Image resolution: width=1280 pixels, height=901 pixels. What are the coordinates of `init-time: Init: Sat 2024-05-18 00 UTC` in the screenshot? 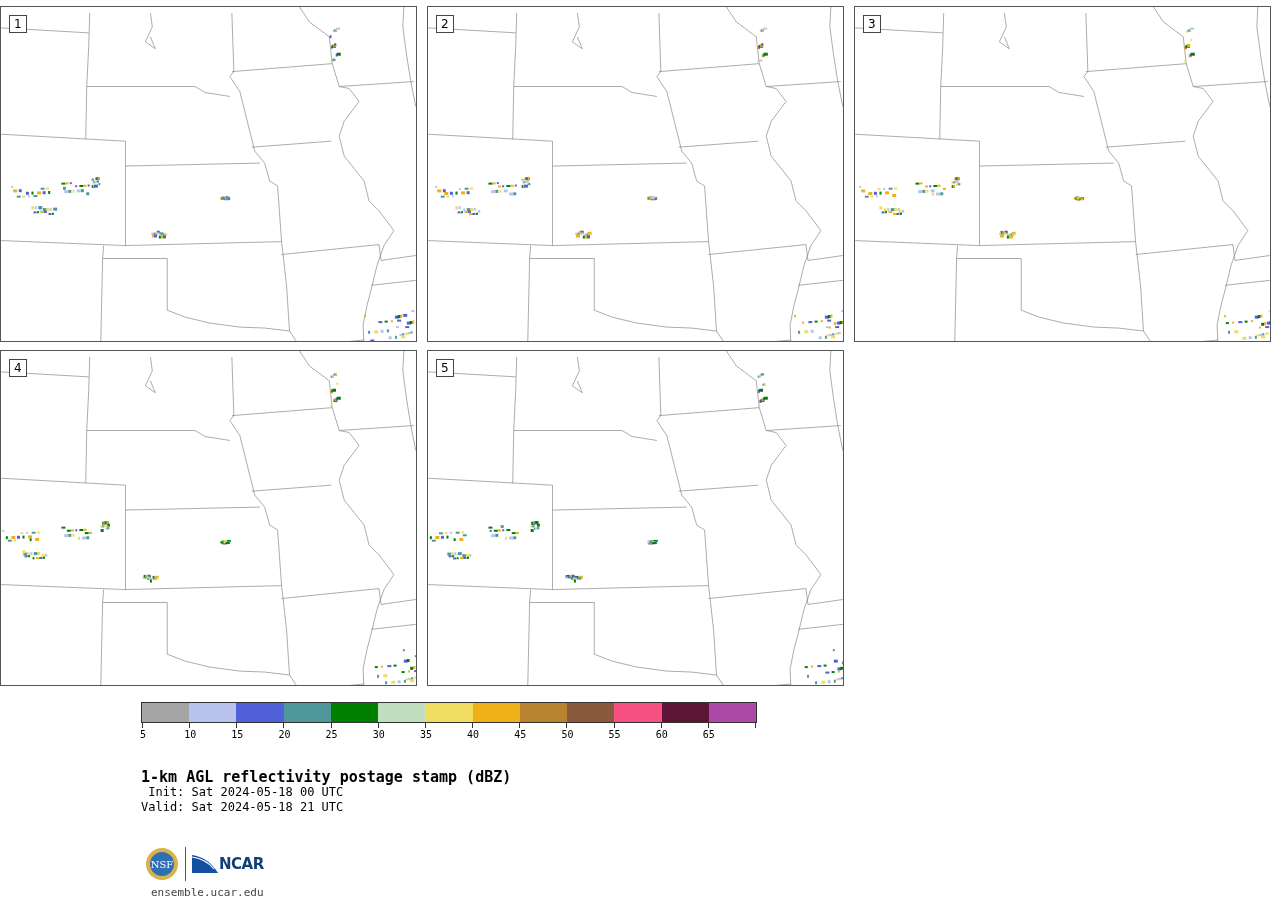 It's located at (246, 792).